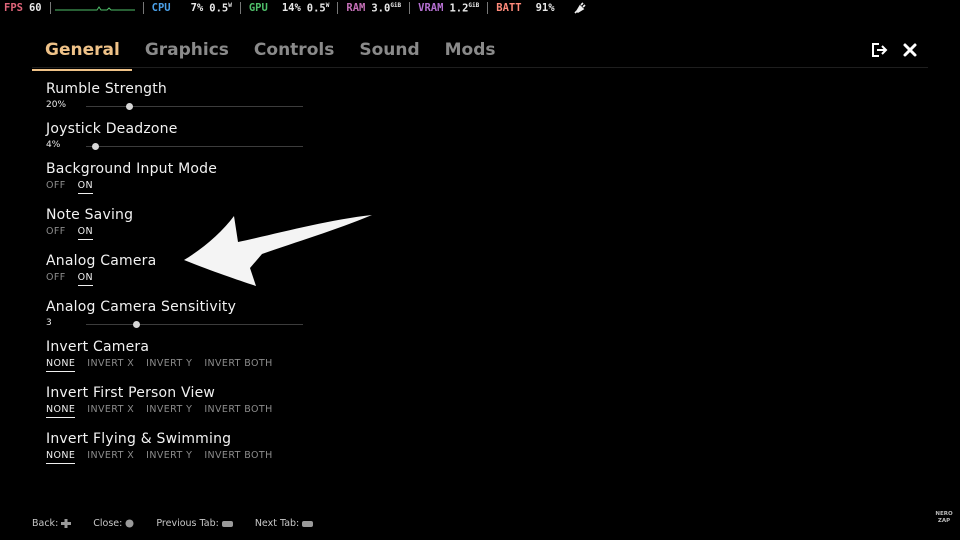  I want to click on cpu-power: 0.5W, so click(220, 8).